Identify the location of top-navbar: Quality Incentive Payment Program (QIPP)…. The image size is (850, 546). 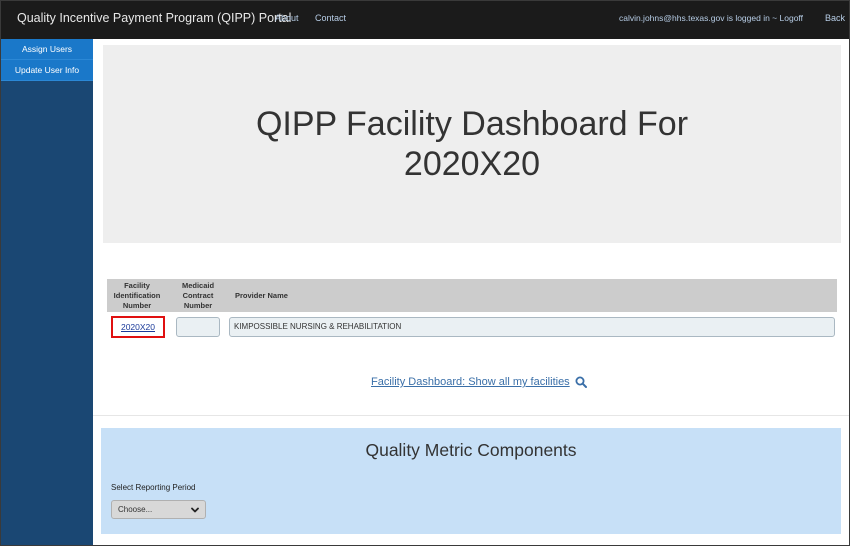
(425, 20).